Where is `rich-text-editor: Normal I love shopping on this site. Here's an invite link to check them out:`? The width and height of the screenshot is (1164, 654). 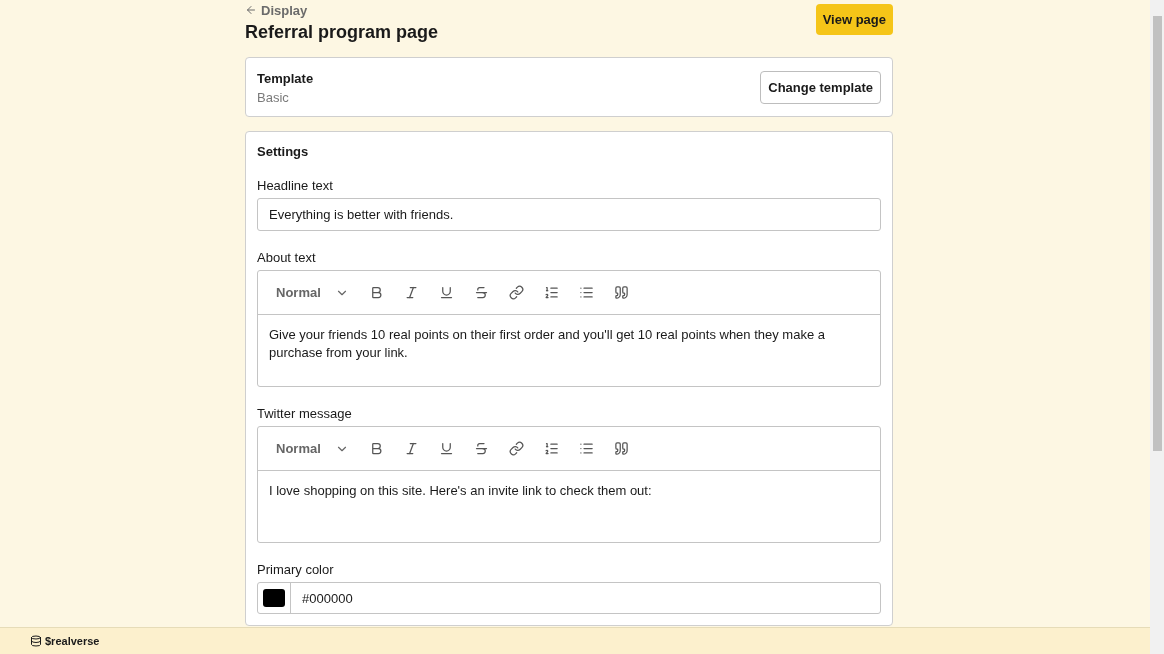 rich-text-editor: Normal I love shopping on this site. Here's an invite link to check them out: is located at coordinates (569, 484).